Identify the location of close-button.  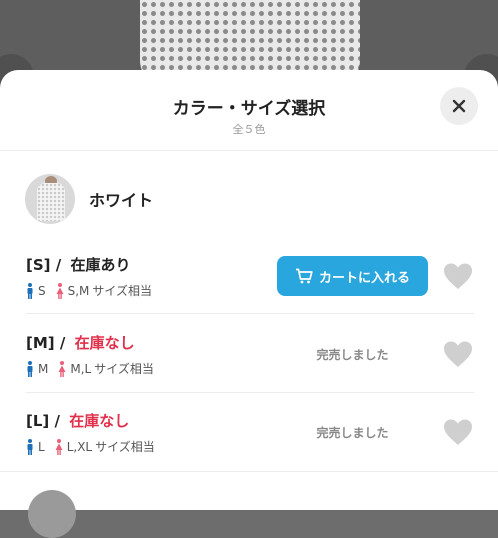
(459, 106).